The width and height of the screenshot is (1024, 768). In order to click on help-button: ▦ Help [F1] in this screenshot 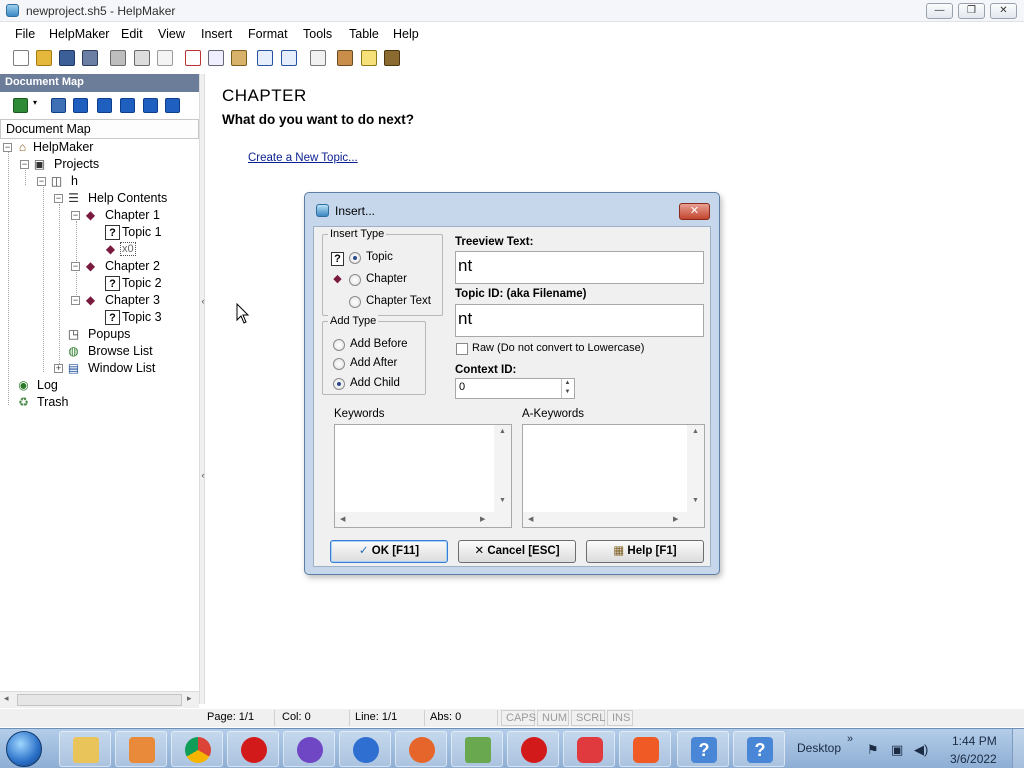, I will do `click(645, 551)`.